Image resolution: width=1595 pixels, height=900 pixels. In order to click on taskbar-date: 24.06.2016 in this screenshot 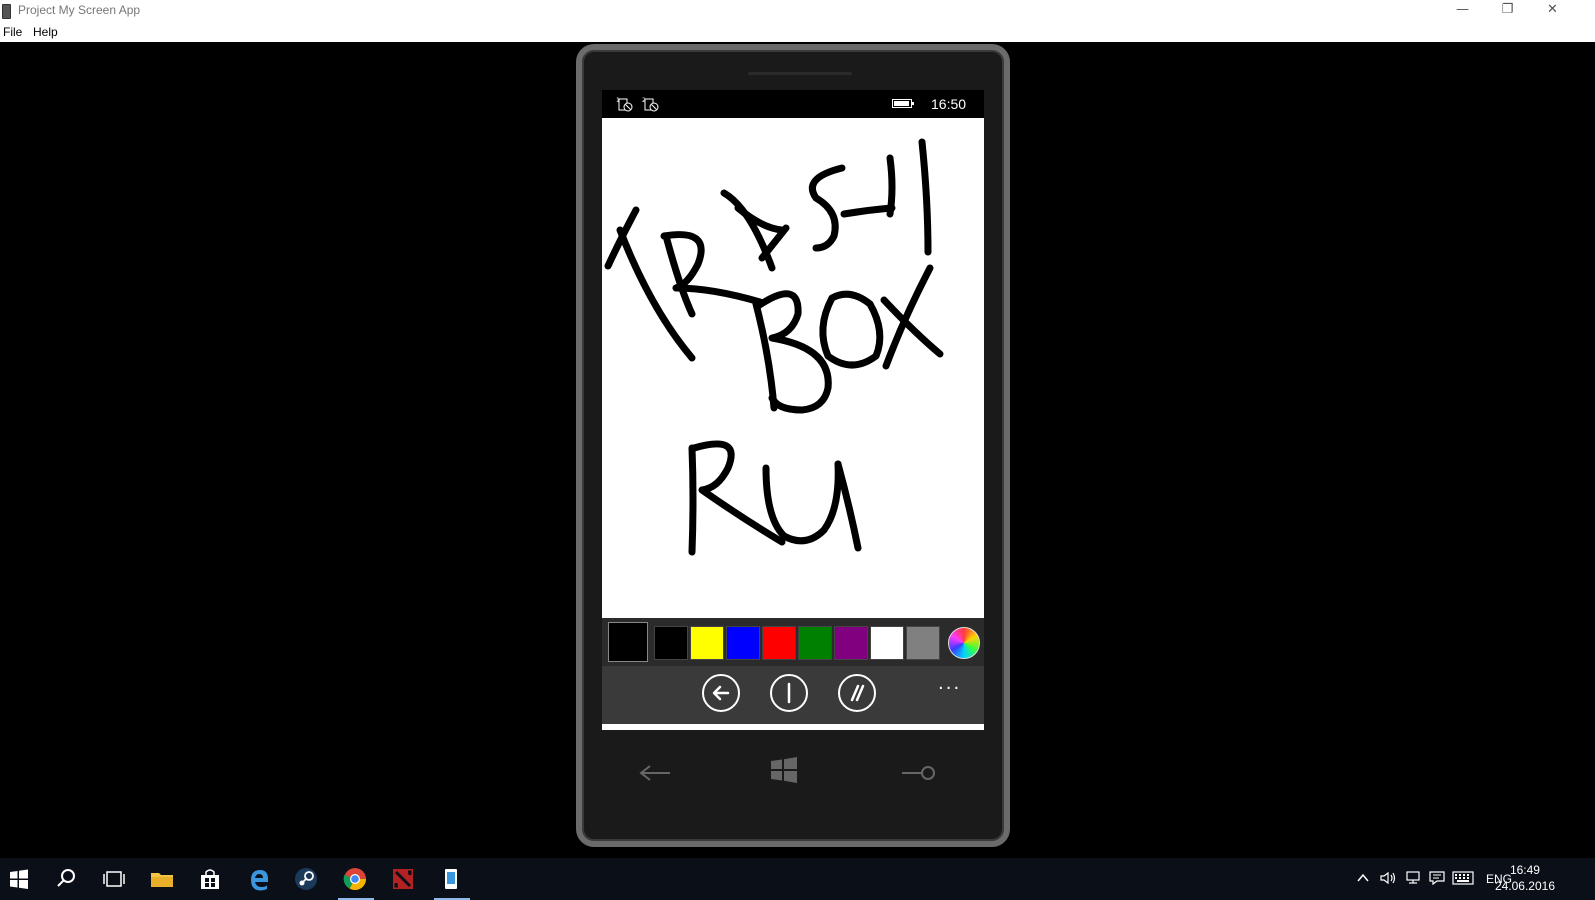, I will do `click(1524, 886)`.